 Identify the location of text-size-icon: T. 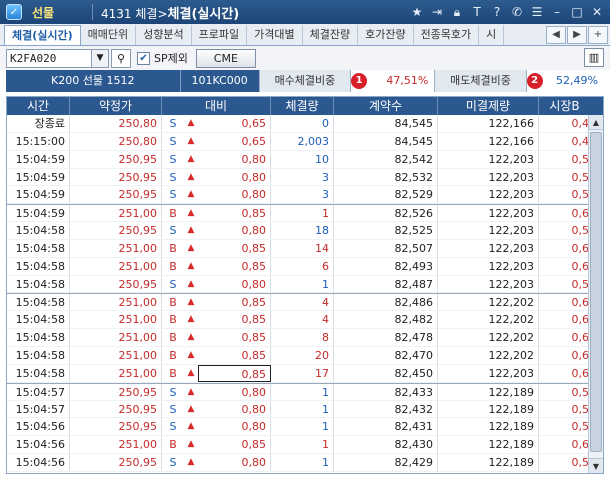
(477, 12).